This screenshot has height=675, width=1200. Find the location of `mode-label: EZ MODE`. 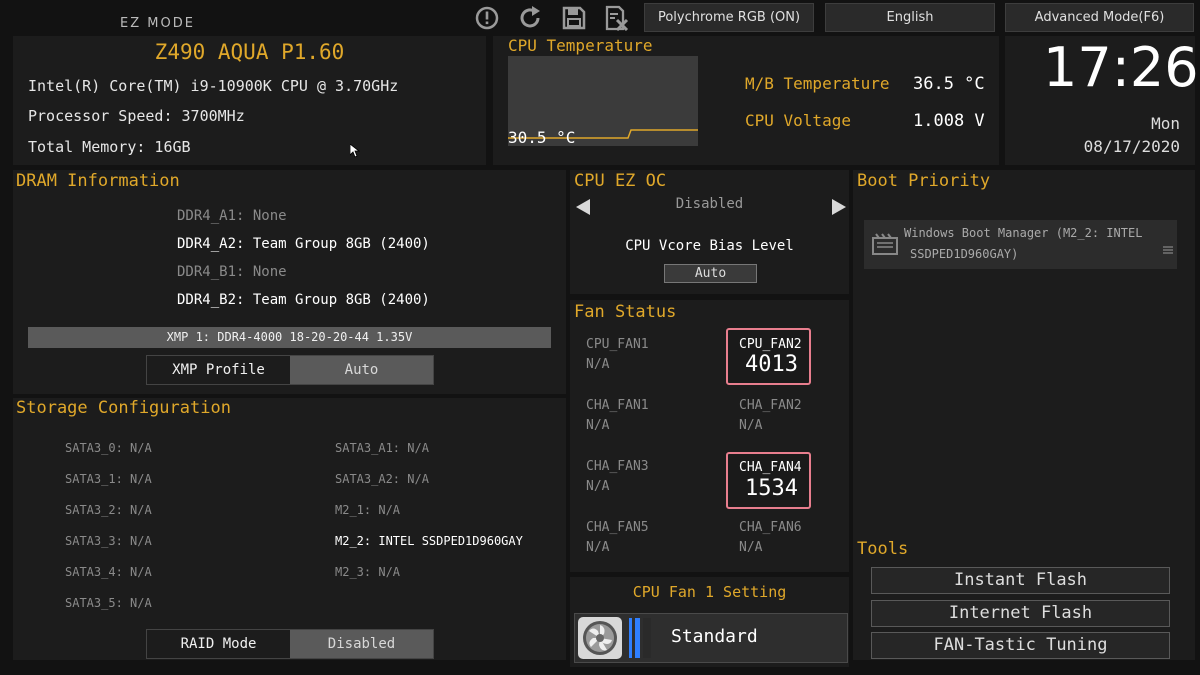

mode-label: EZ MODE is located at coordinates (157, 23).